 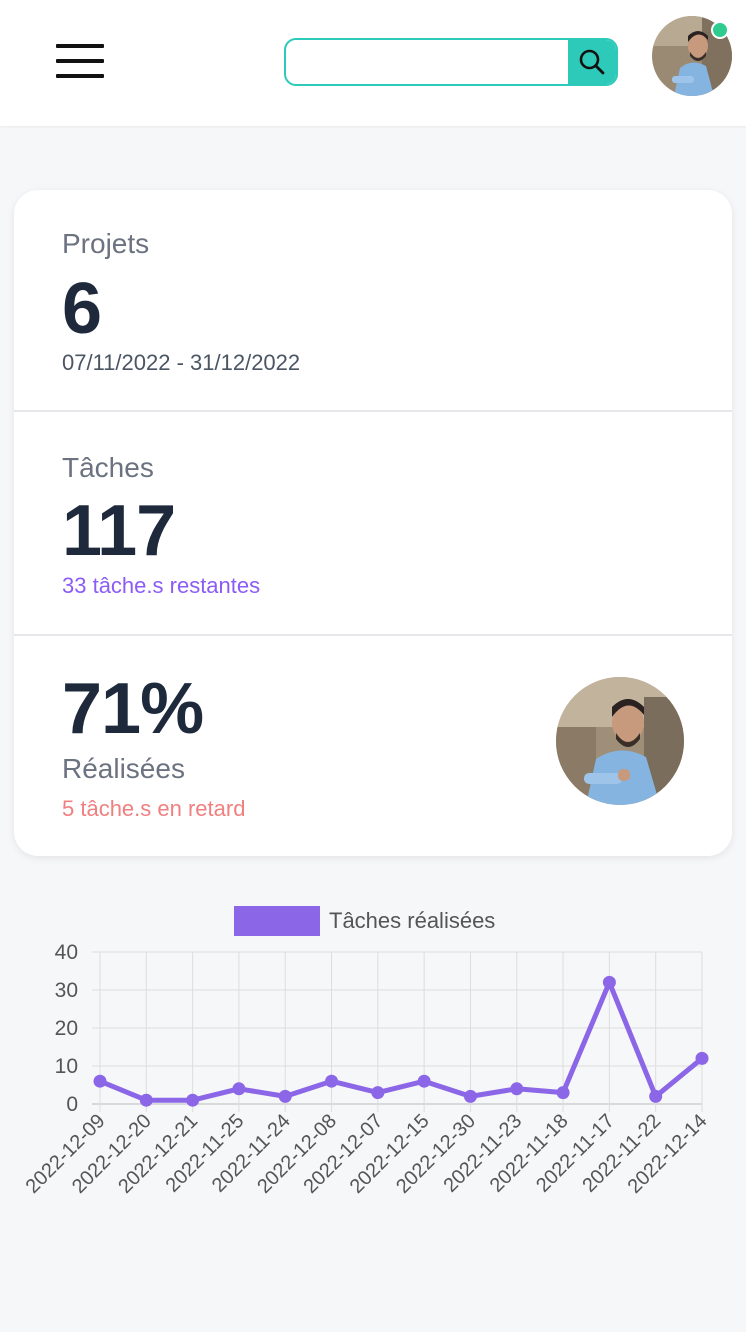 What do you see at coordinates (66, 1066) in the screenshot?
I see `y-tick-label: 10` at bounding box center [66, 1066].